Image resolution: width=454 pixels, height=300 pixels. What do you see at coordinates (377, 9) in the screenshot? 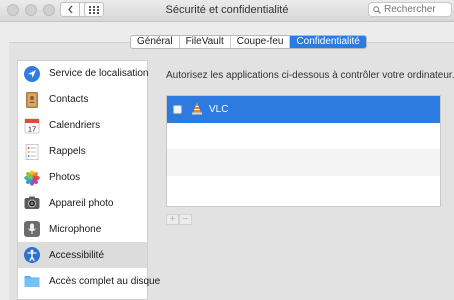
I see `search-icon` at bounding box center [377, 9].